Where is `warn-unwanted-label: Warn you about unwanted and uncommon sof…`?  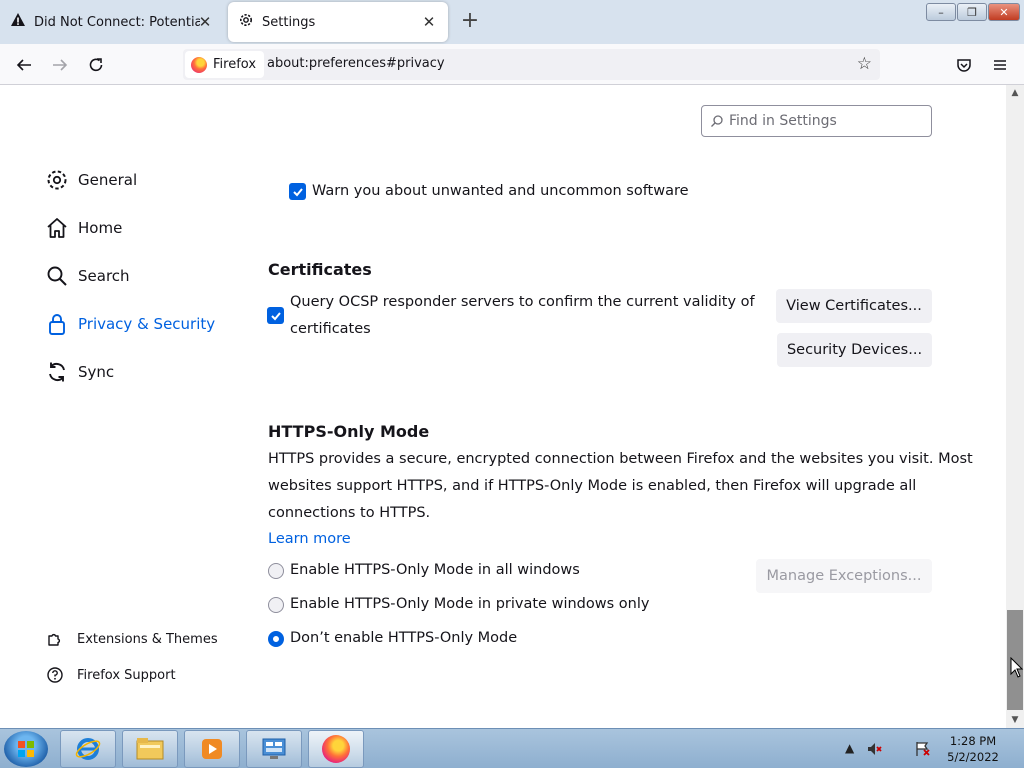 warn-unwanted-label: Warn you about unwanted and uncommon sof… is located at coordinates (500, 191).